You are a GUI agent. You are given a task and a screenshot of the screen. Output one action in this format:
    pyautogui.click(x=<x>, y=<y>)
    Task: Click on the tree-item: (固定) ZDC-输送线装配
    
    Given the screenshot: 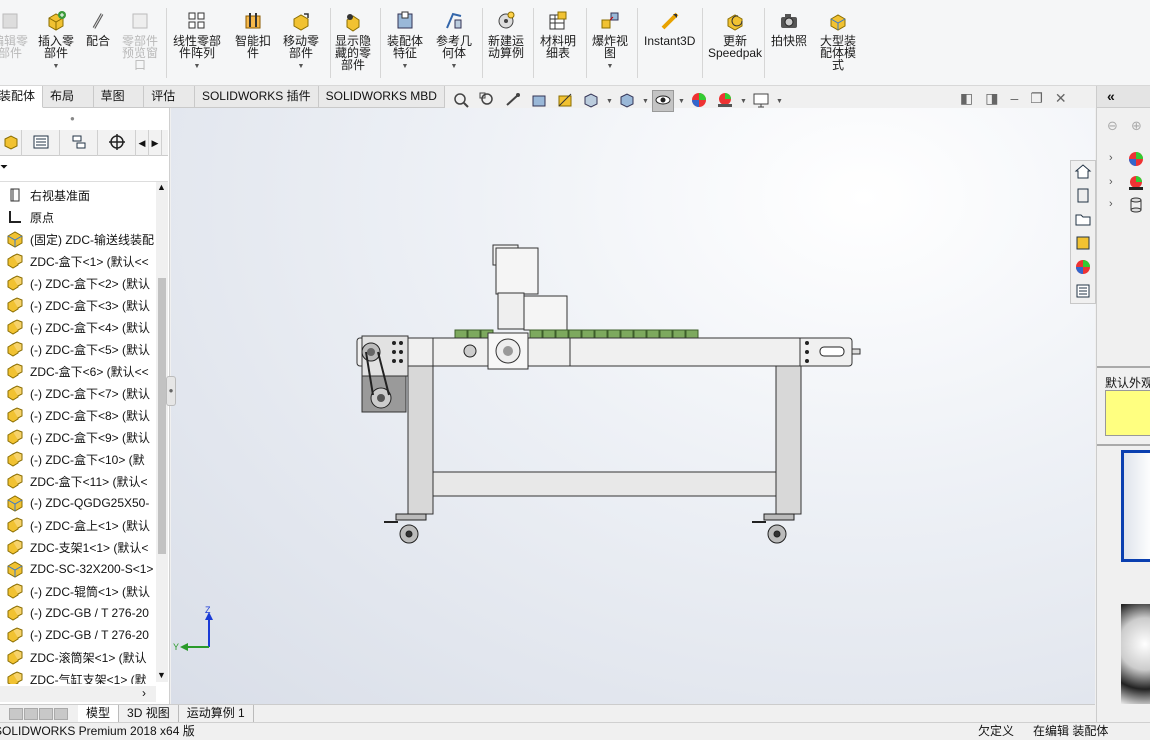 What is the action you would take?
    pyautogui.click(x=78, y=239)
    